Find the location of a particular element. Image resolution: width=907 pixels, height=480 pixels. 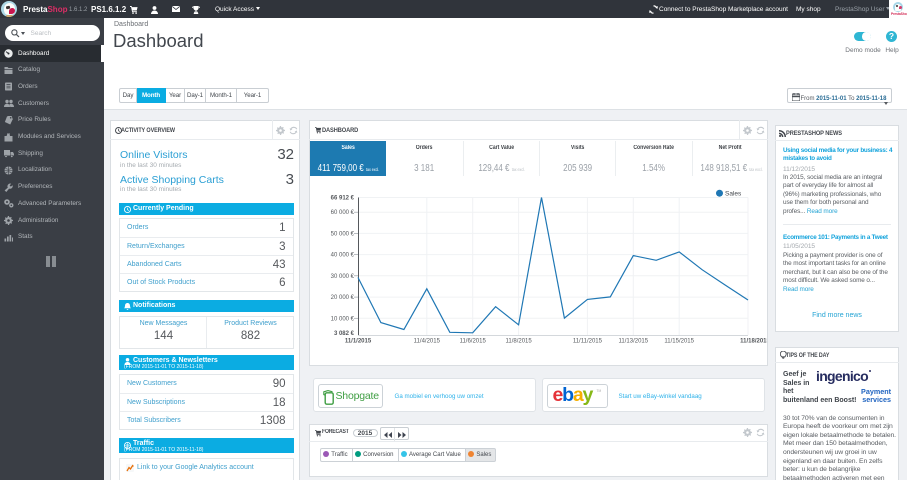

svg-text: 11/11/2015 is located at coordinates (588, 342).